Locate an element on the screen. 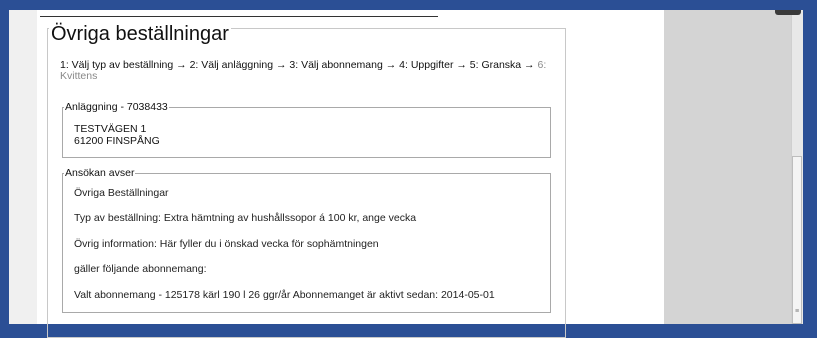  step-3: 3: Välj abonnemang → is located at coordinates (343, 65).